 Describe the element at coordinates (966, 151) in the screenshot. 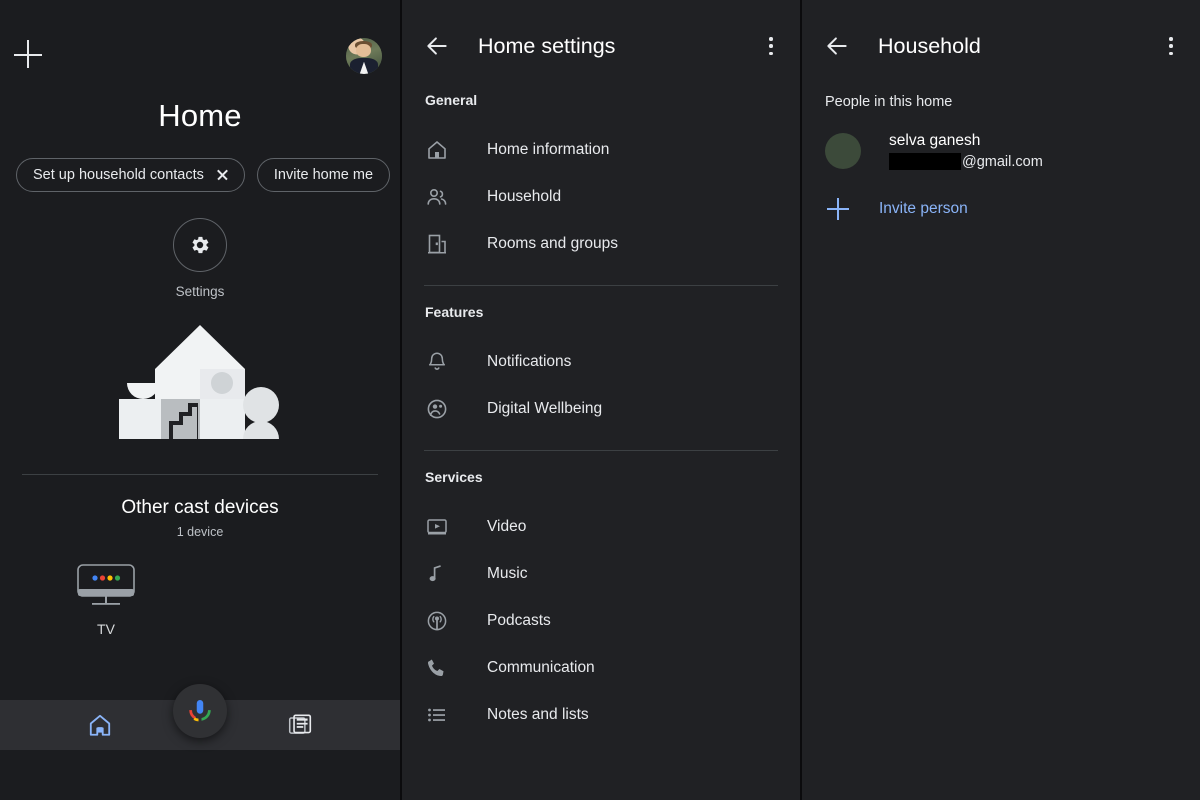

I see `person-details: selva ganesh @gmail.com` at that location.